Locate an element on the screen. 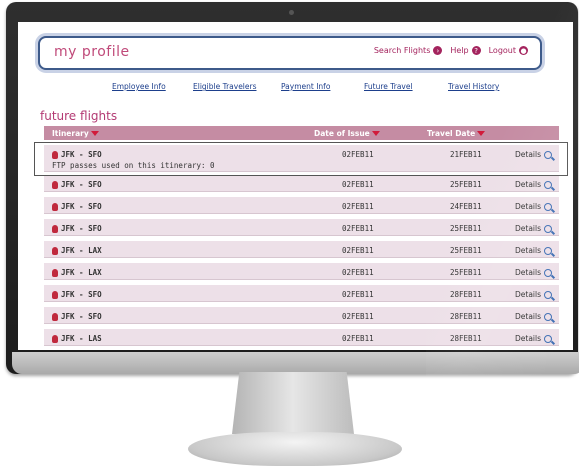  tab-travel-history: Travel History is located at coordinates (473, 86).